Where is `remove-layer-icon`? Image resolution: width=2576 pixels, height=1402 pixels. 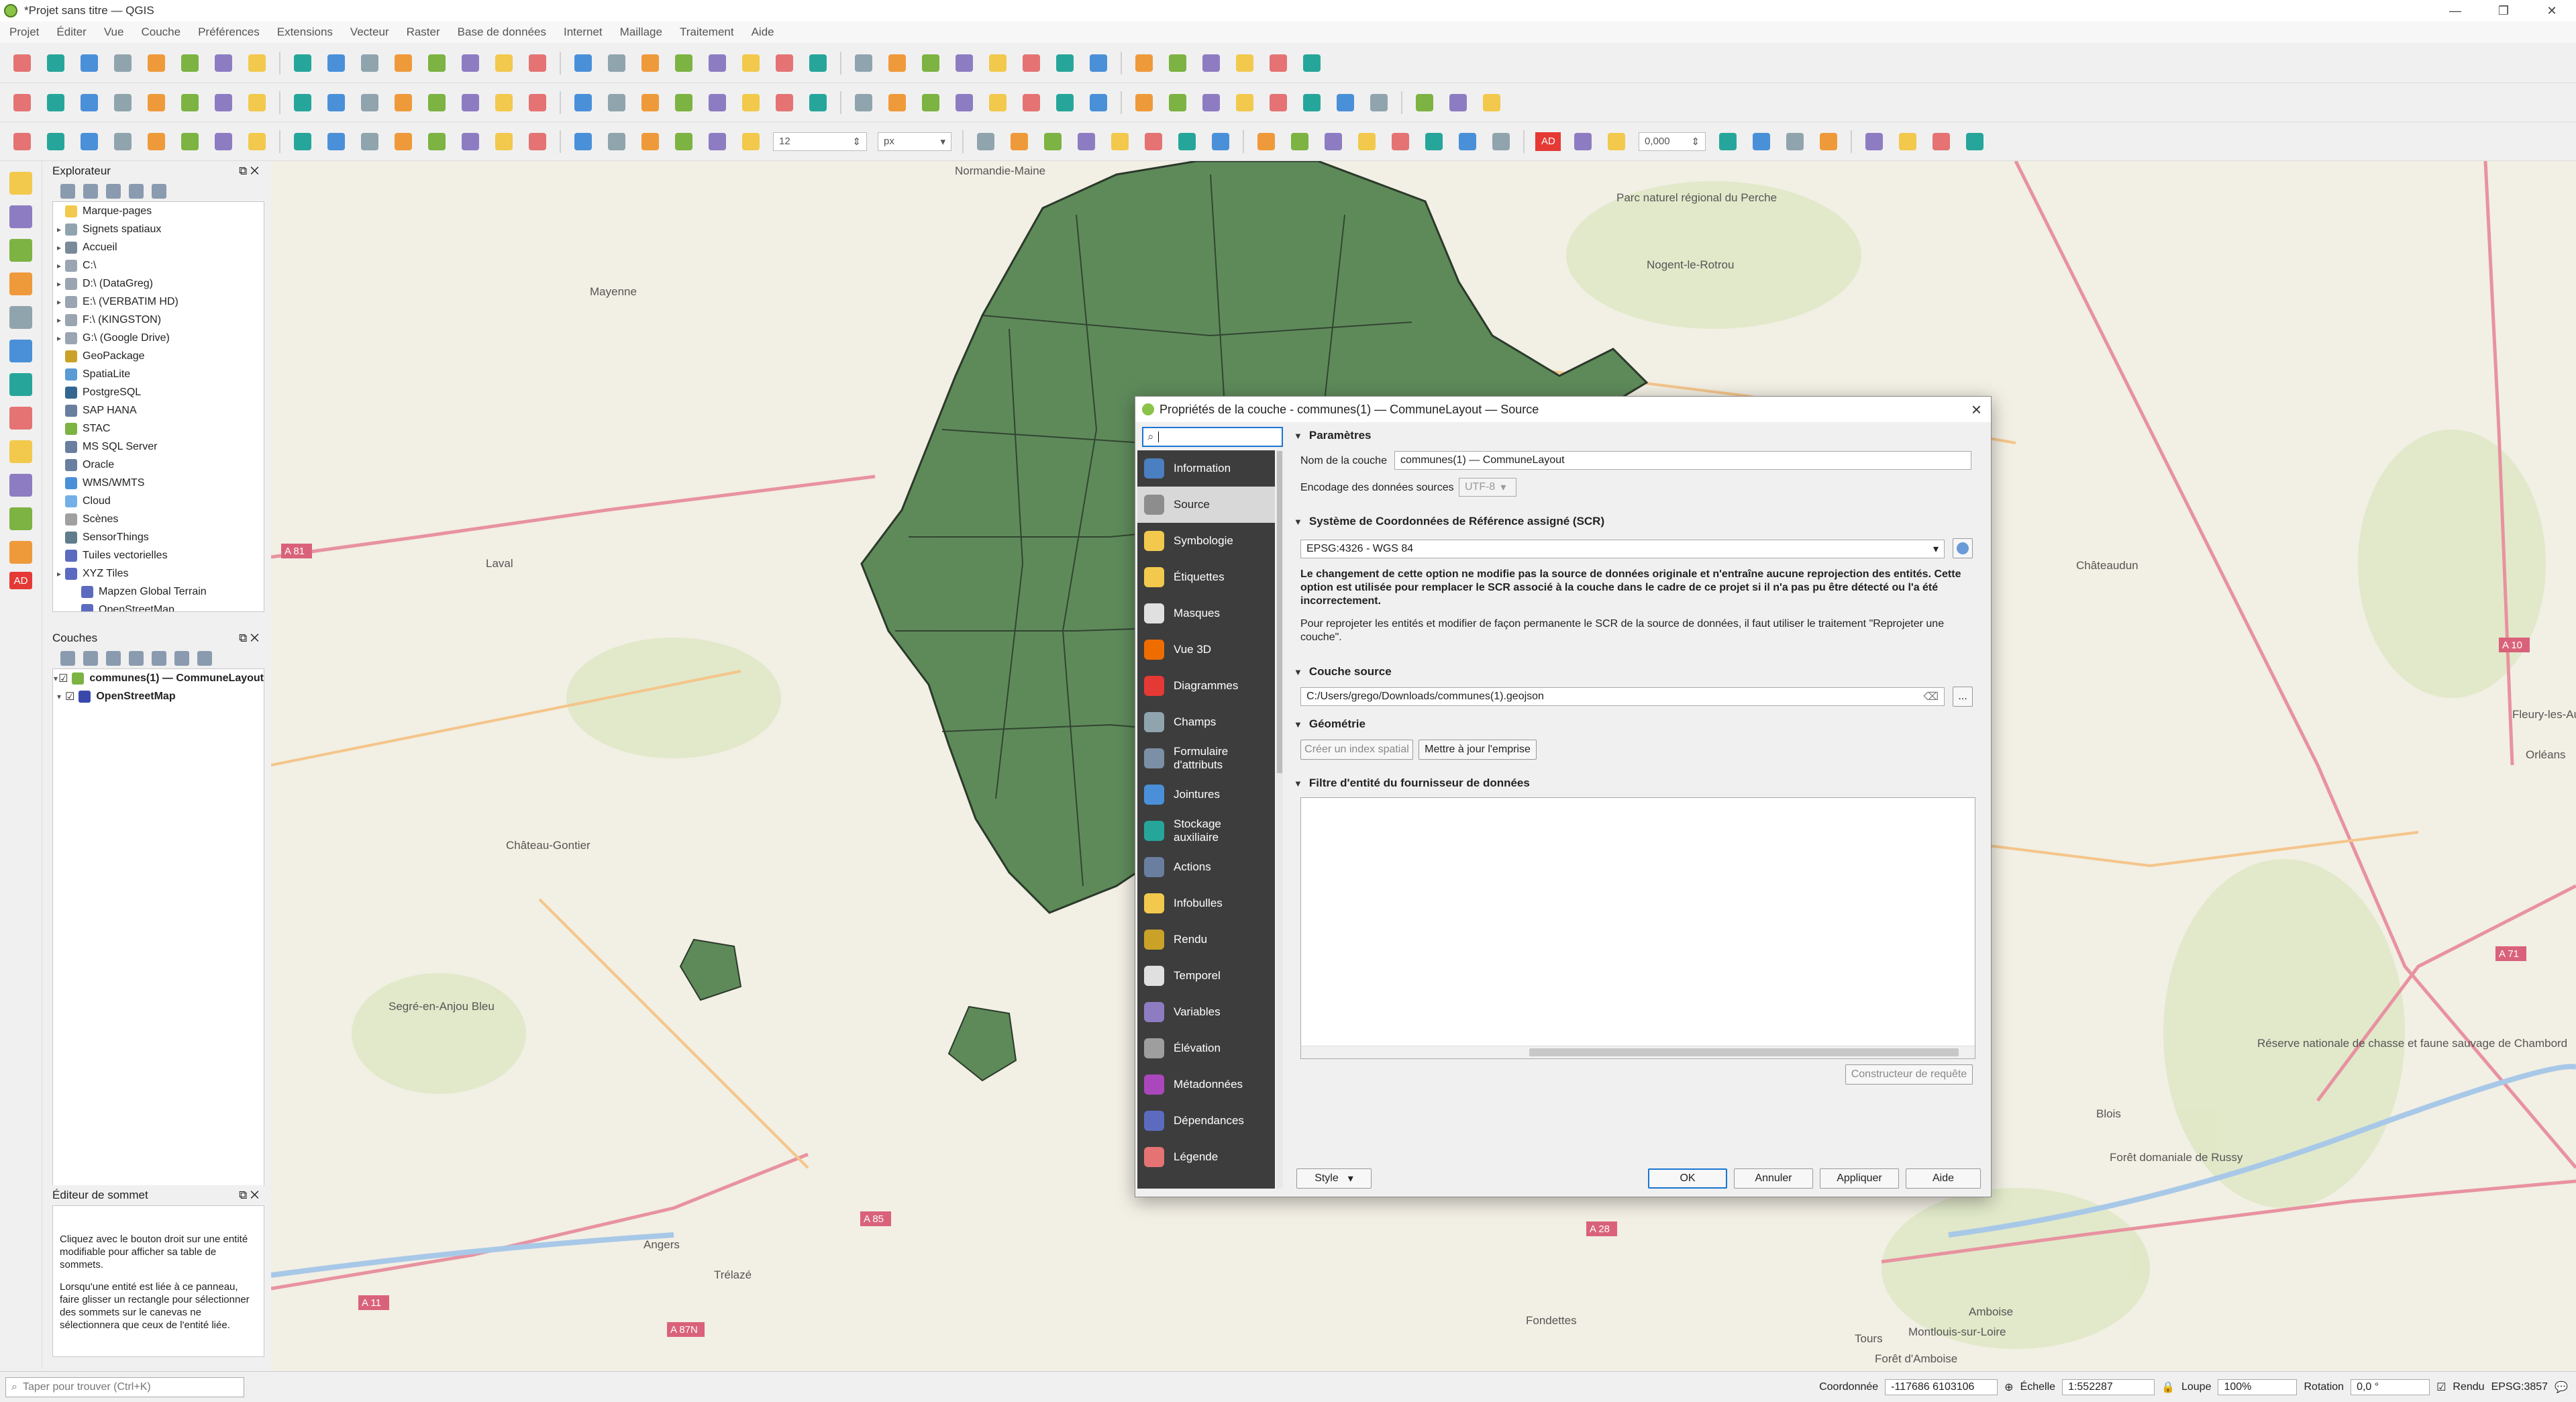 remove-layer-icon is located at coordinates (204, 658).